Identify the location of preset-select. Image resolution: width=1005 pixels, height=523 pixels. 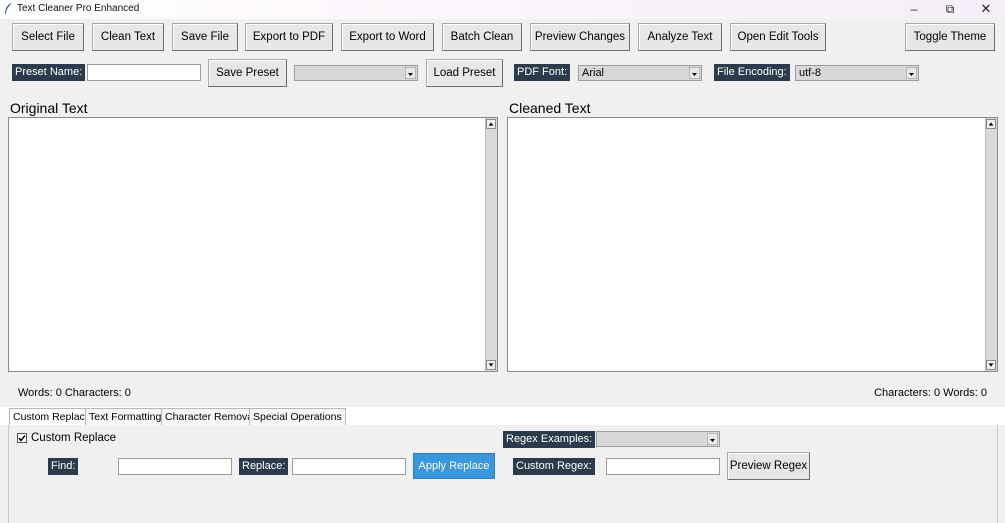
(356, 73).